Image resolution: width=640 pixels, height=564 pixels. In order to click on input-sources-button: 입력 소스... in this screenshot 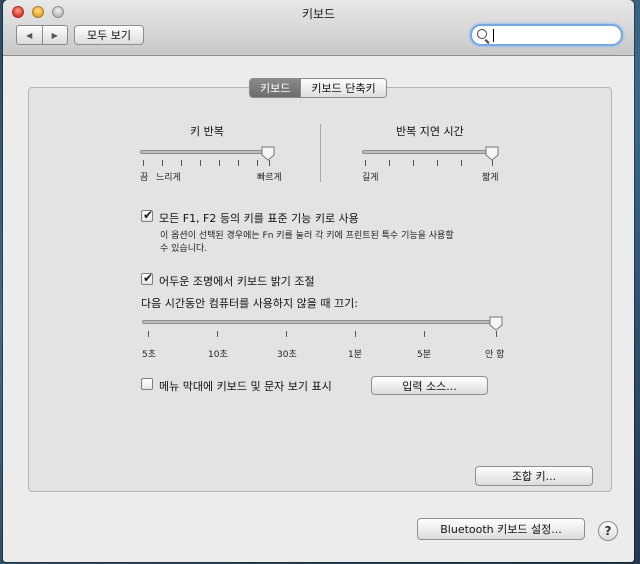, I will do `click(429, 385)`.